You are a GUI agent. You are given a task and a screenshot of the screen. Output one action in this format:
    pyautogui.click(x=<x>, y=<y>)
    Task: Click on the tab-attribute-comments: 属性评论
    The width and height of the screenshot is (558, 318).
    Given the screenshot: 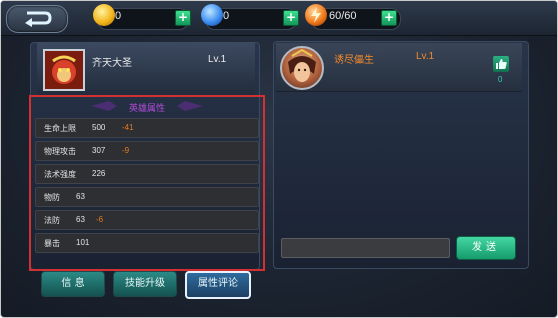 What is the action you would take?
    pyautogui.click(x=218, y=285)
    